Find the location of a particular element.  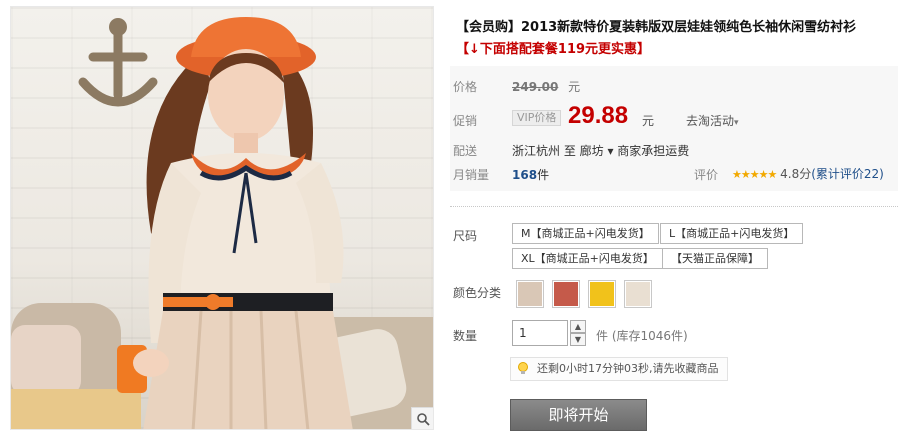

size-option-l: L【商城正品+闪电发货】 is located at coordinates (732, 233).